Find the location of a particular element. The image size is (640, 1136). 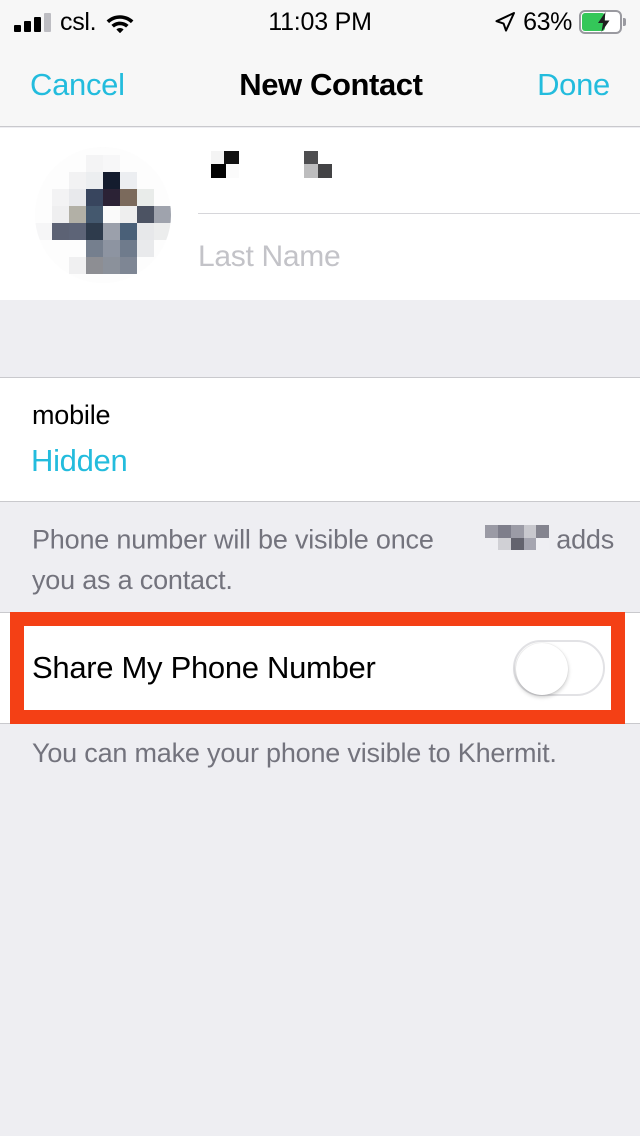

phone-section: mobile Hidden is located at coordinates (320, 439).